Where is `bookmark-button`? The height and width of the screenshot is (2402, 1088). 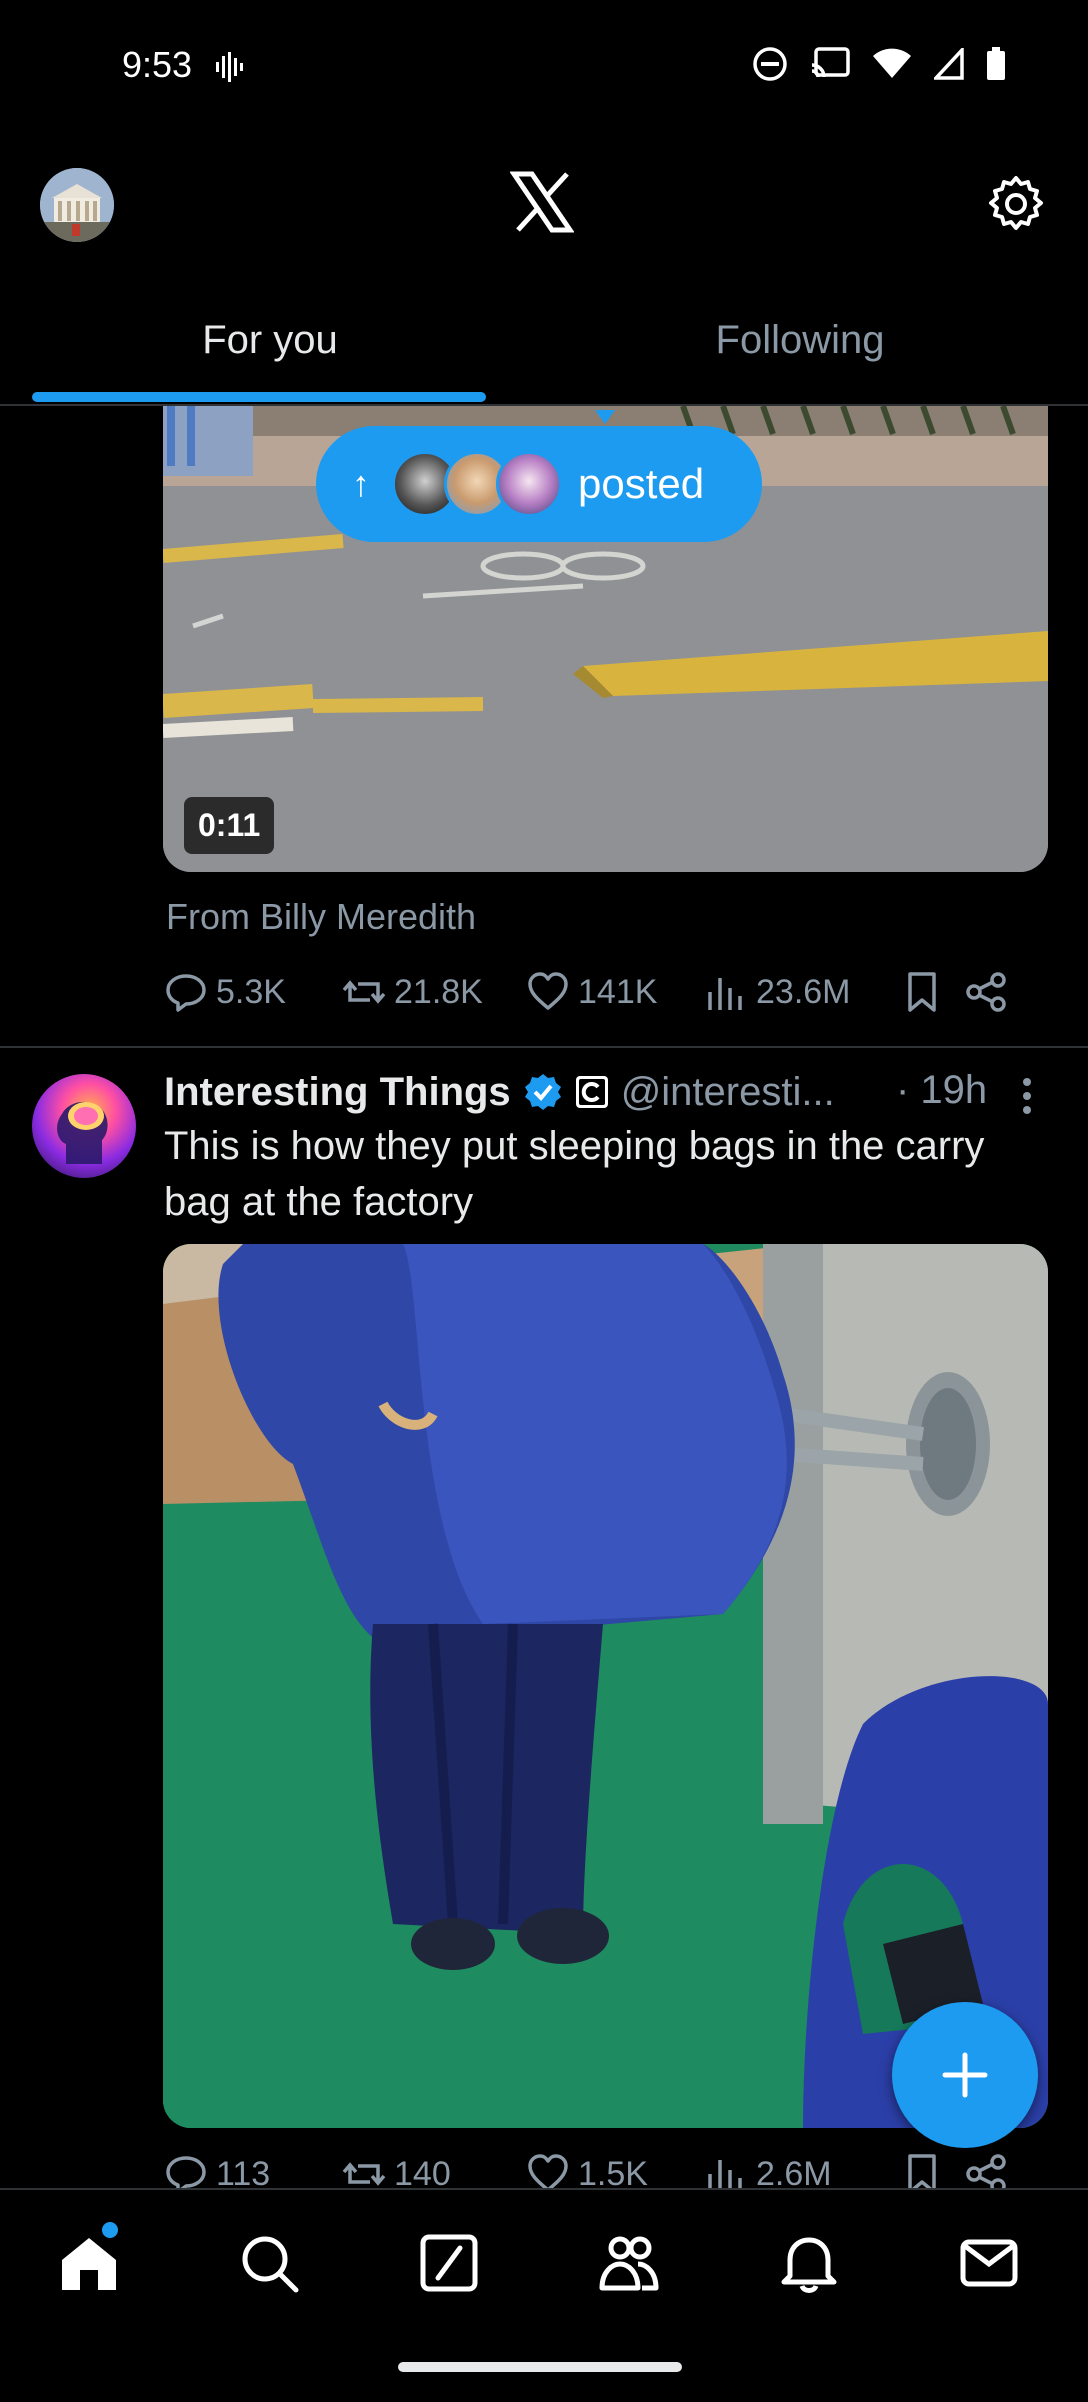 bookmark-button is located at coordinates (932, 992).